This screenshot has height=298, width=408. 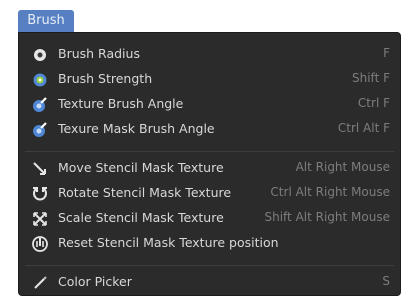 What do you see at coordinates (95, 281) in the screenshot?
I see `menu-item-label: Color Picker` at bounding box center [95, 281].